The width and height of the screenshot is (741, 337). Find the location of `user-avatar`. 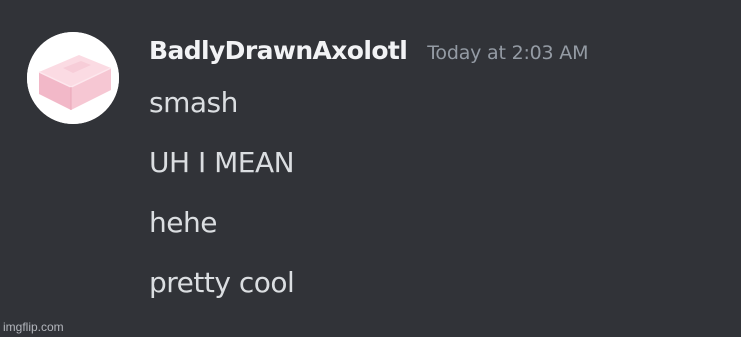

user-avatar is located at coordinates (73, 78).